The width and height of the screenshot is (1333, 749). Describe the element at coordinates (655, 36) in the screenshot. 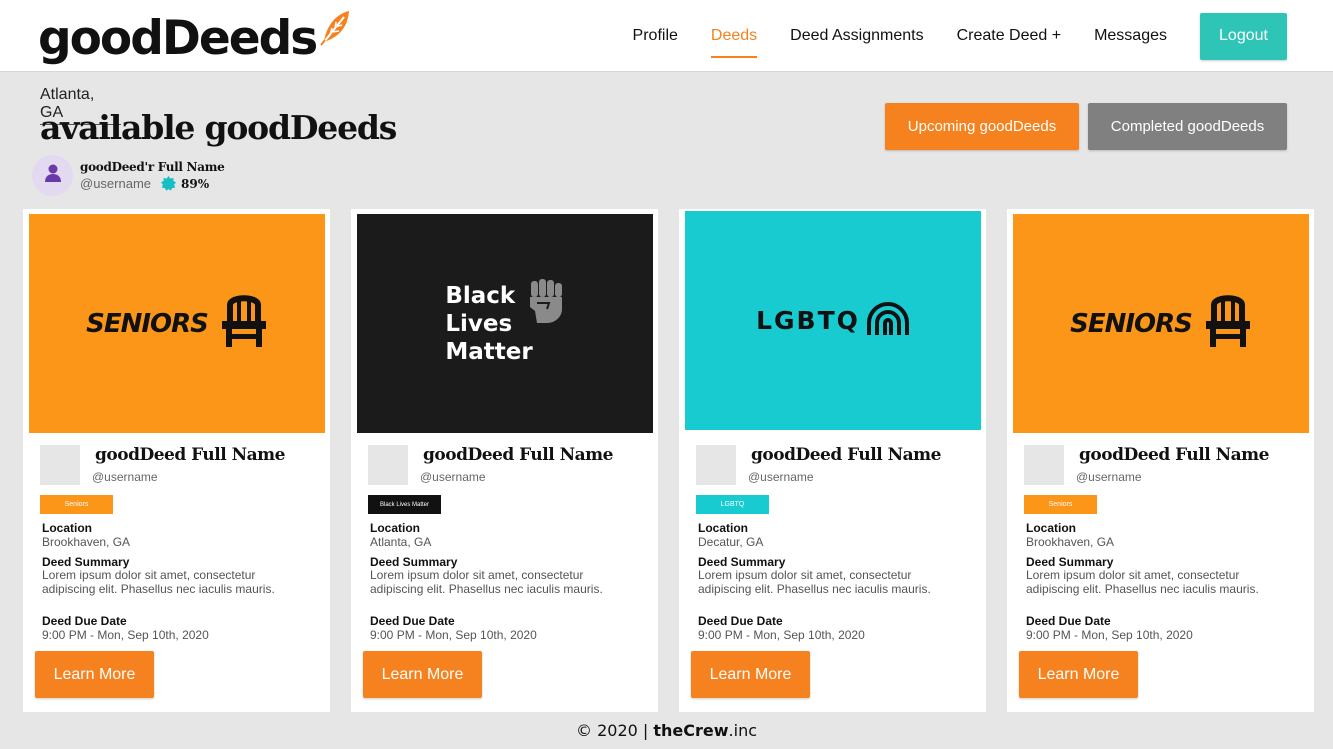

I see `nav-profile: Profile` at that location.